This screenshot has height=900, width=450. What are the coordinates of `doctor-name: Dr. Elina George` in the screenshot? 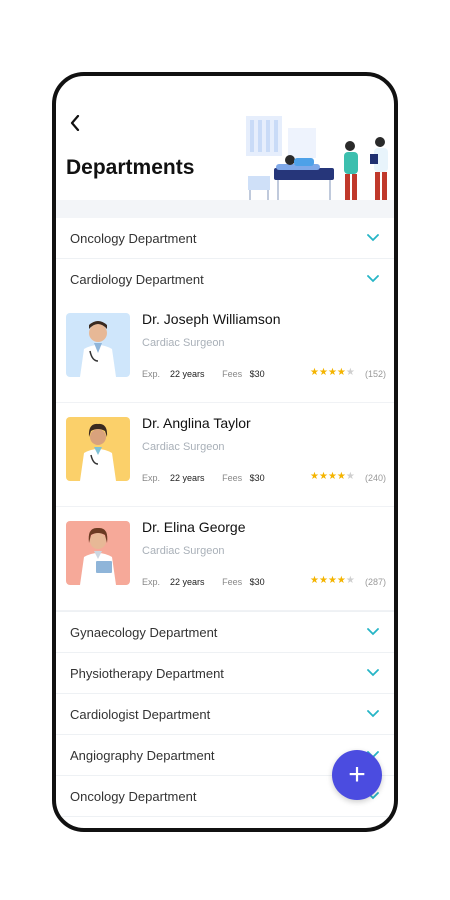 It's located at (194, 527).